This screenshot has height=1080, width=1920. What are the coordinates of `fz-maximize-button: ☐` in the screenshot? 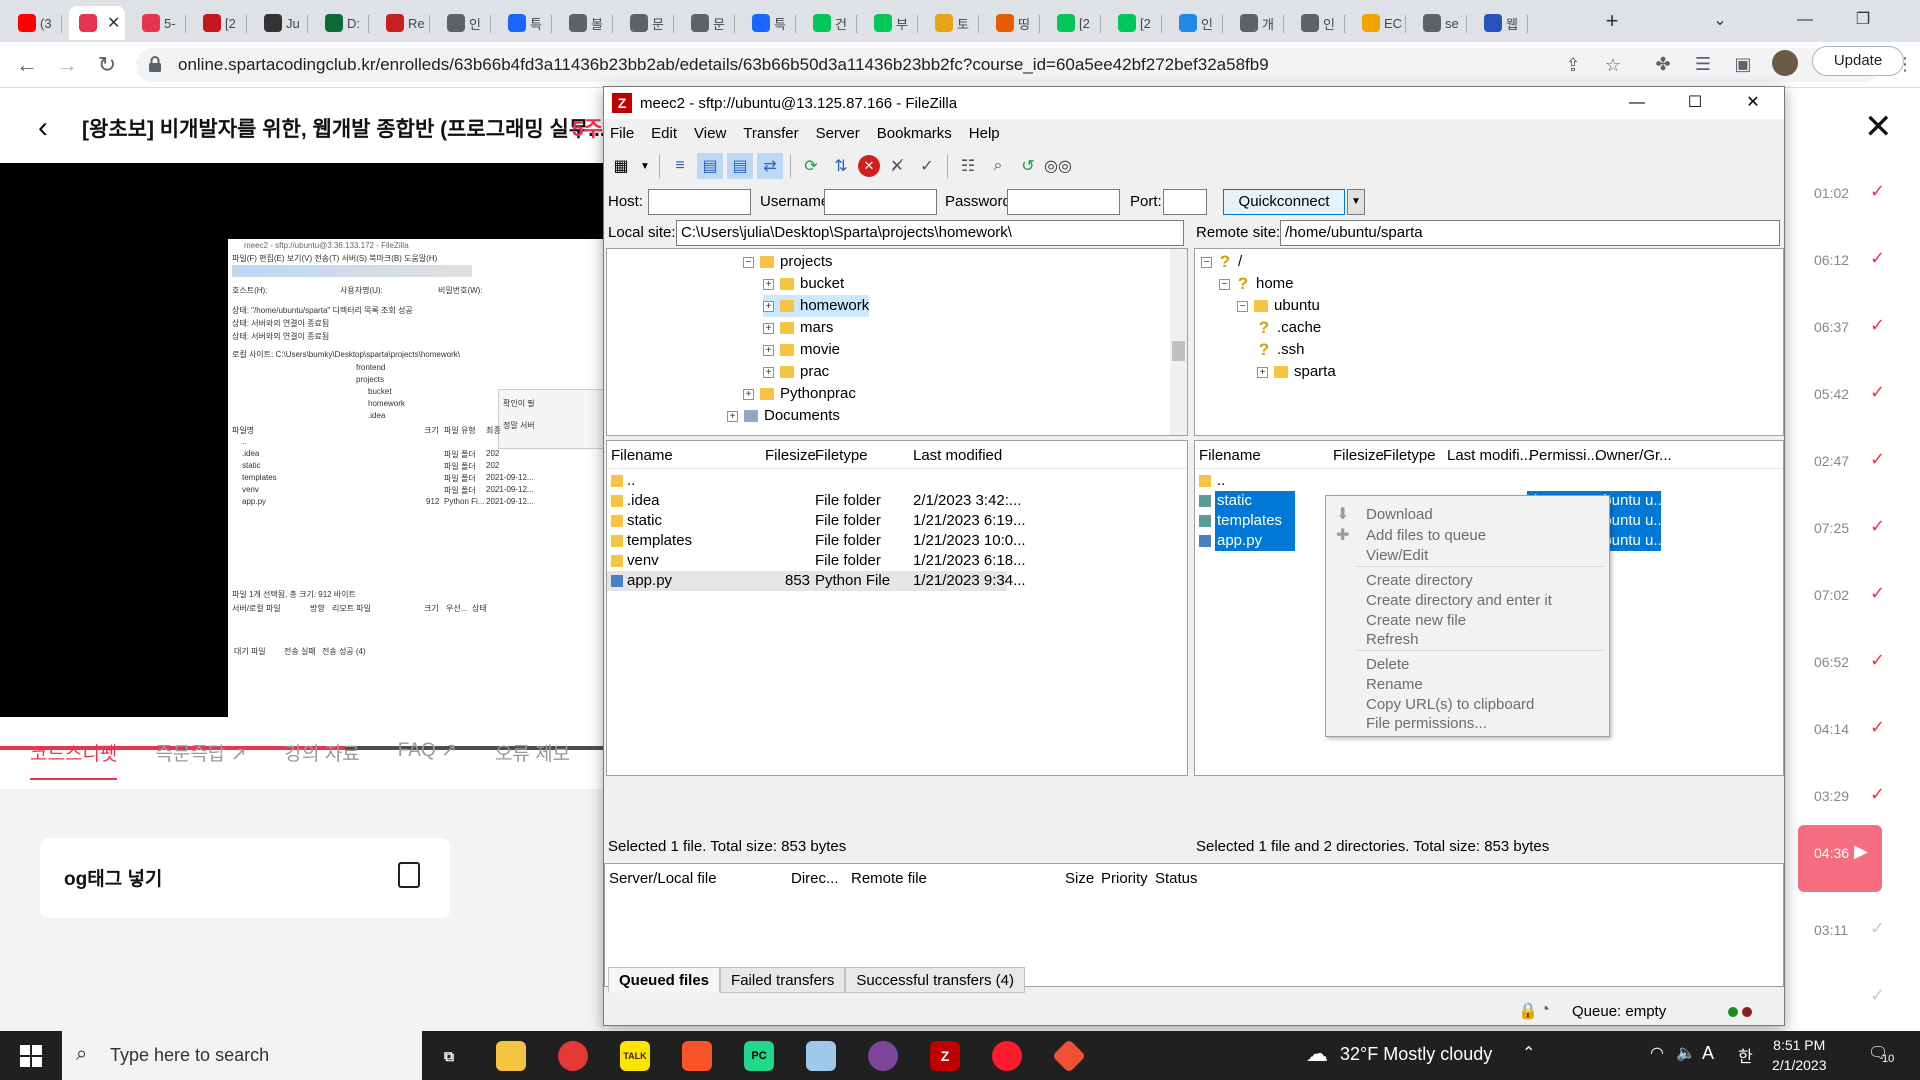 It's located at (1695, 103).